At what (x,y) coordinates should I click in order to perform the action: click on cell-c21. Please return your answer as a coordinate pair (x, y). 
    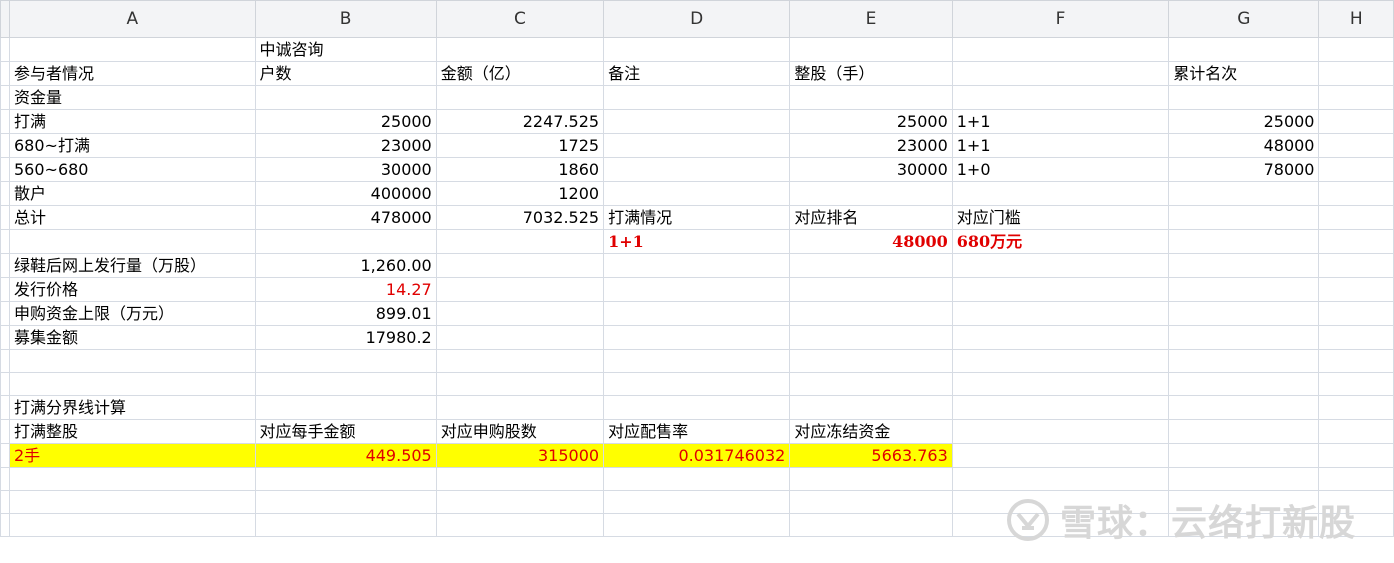
    Looking at the image, I should click on (520, 525).